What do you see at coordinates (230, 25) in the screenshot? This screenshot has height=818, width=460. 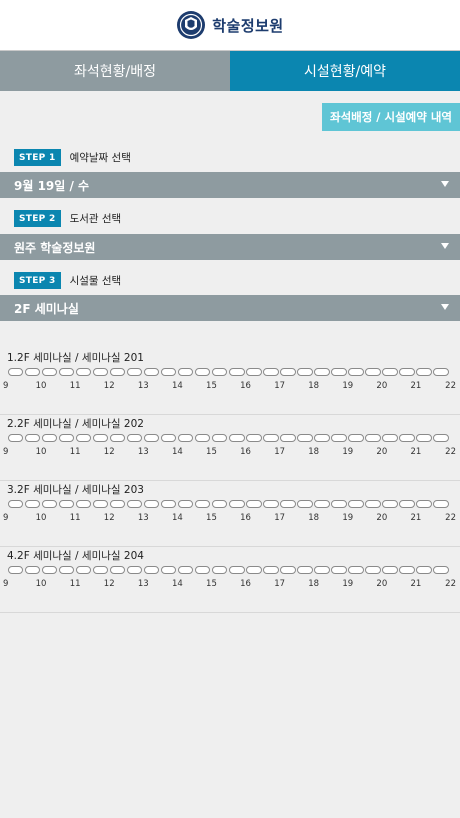 I see `logo: 학술정보원` at bounding box center [230, 25].